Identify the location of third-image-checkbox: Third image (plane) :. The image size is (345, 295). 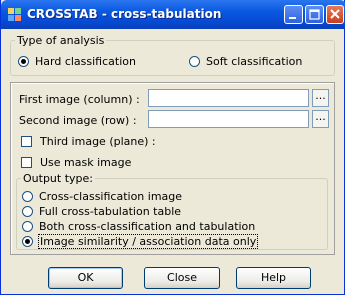
(88, 141).